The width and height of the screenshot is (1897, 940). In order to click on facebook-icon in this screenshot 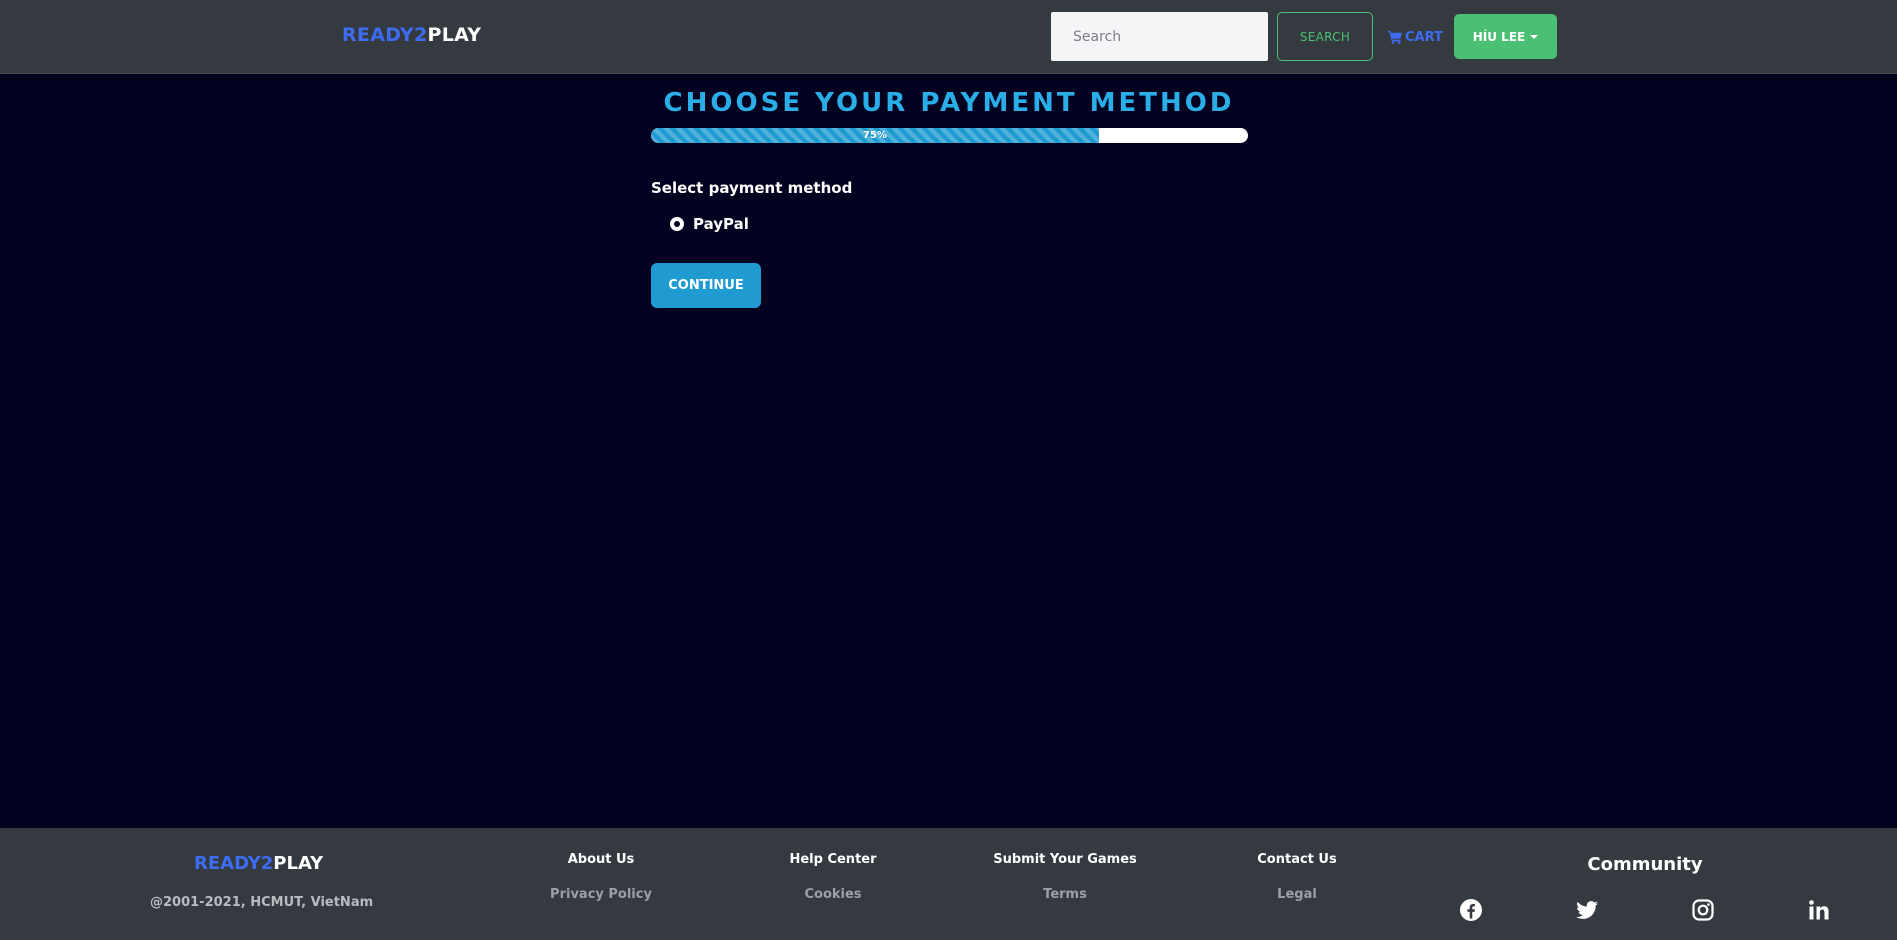, I will do `click(1471, 910)`.